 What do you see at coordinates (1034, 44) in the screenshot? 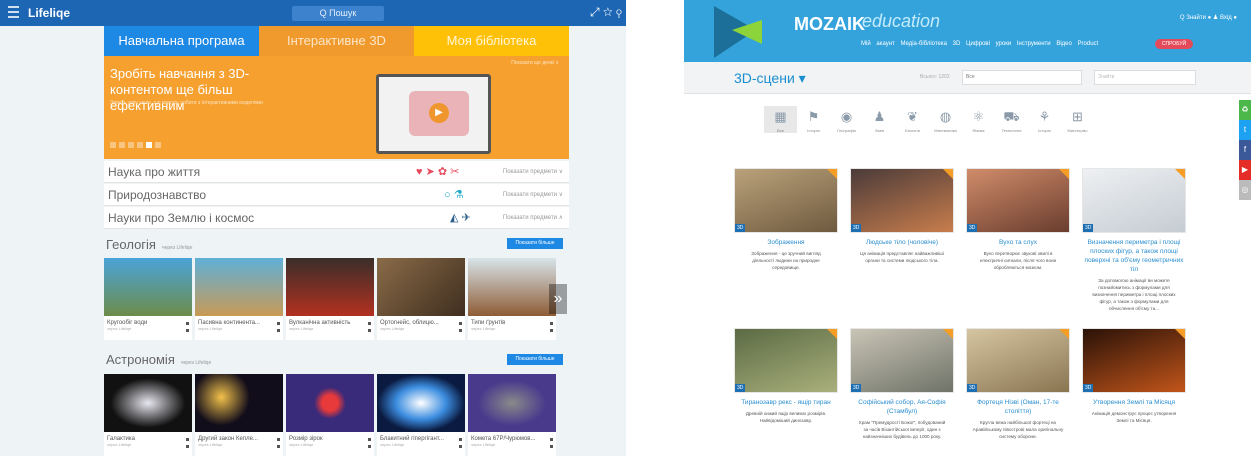
I see `menu-tools: Інструменти` at bounding box center [1034, 44].